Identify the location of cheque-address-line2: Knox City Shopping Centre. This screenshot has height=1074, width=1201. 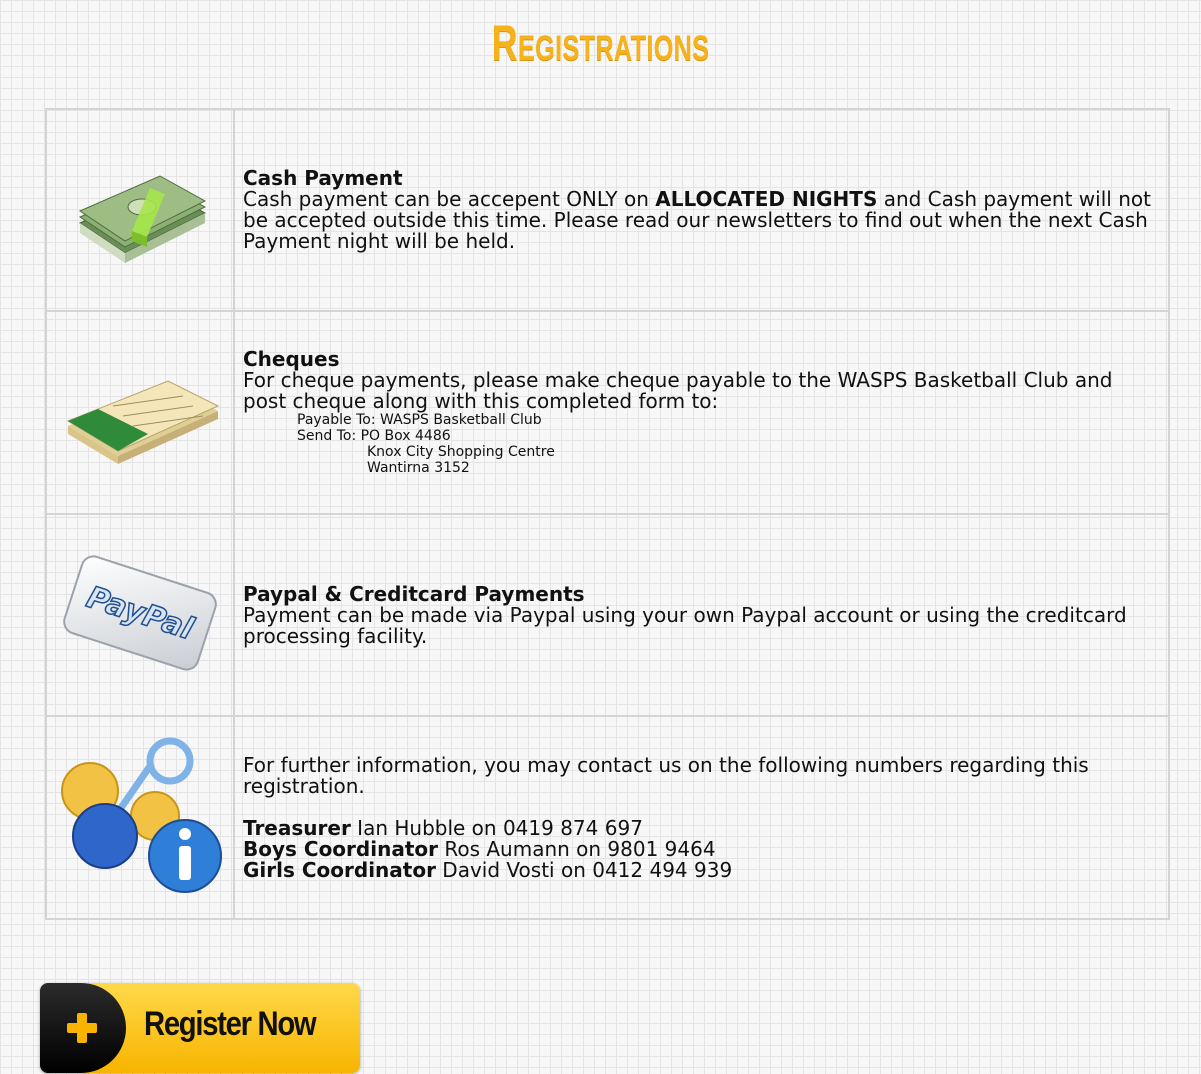
(461, 452).